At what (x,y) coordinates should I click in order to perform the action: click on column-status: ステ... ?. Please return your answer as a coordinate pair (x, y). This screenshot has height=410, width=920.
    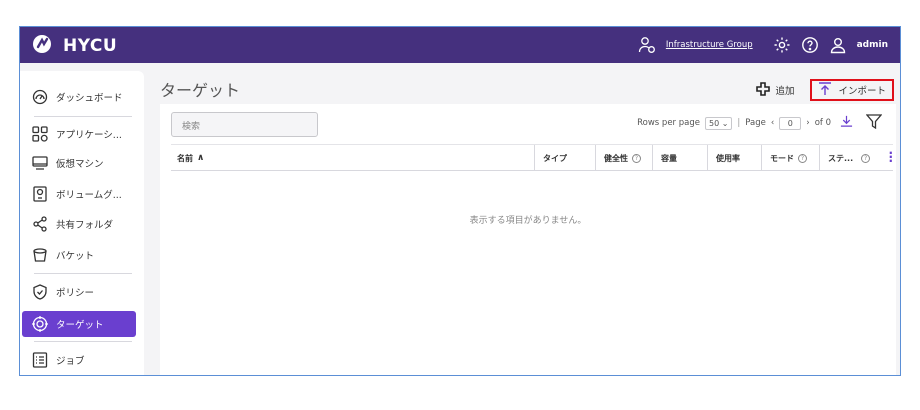
    Looking at the image, I should click on (845, 158).